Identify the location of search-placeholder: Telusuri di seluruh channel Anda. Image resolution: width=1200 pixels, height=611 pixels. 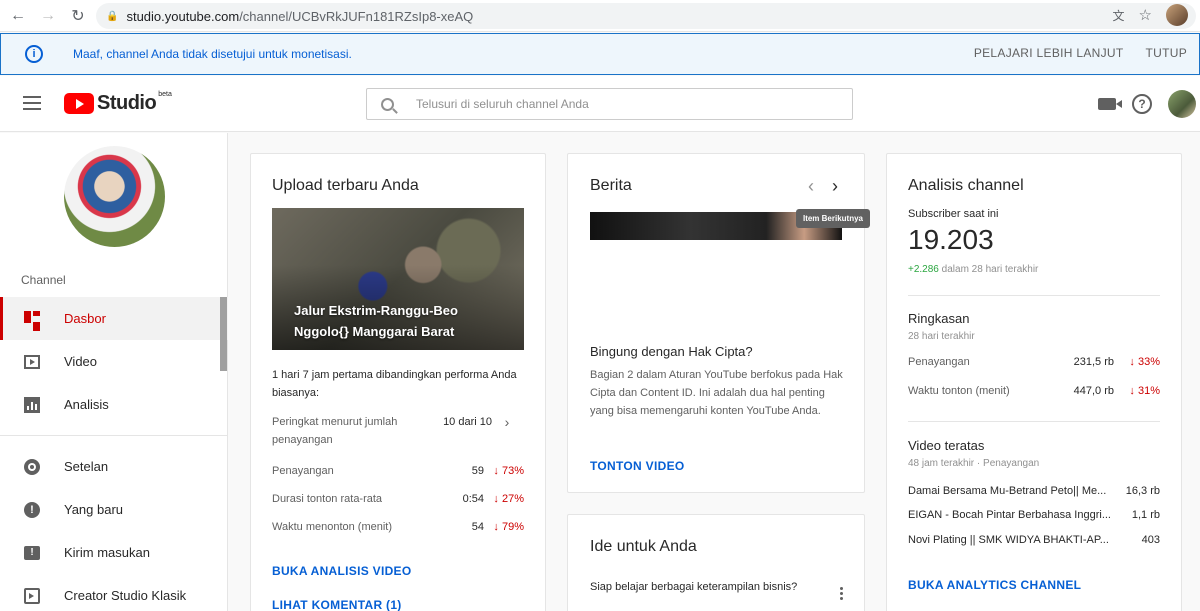
(502, 104).